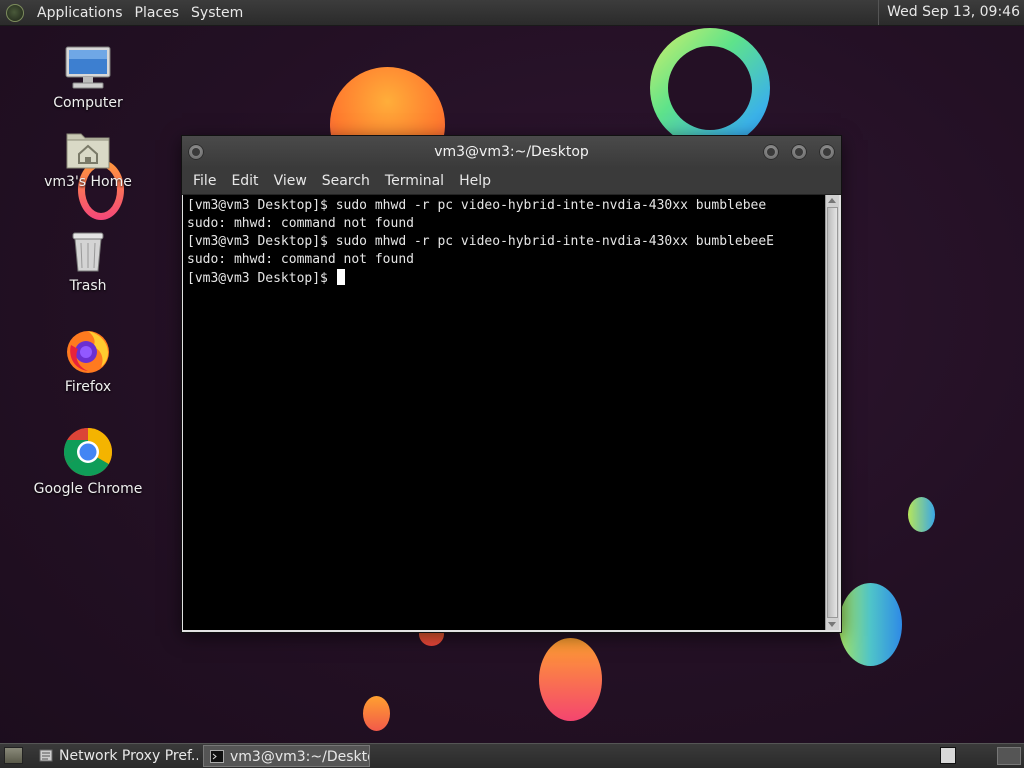 The height and width of the screenshot is (768, 1024). I want to click on terminal-menubar: File Edit View Search Terminal Help, so click(511, 181).